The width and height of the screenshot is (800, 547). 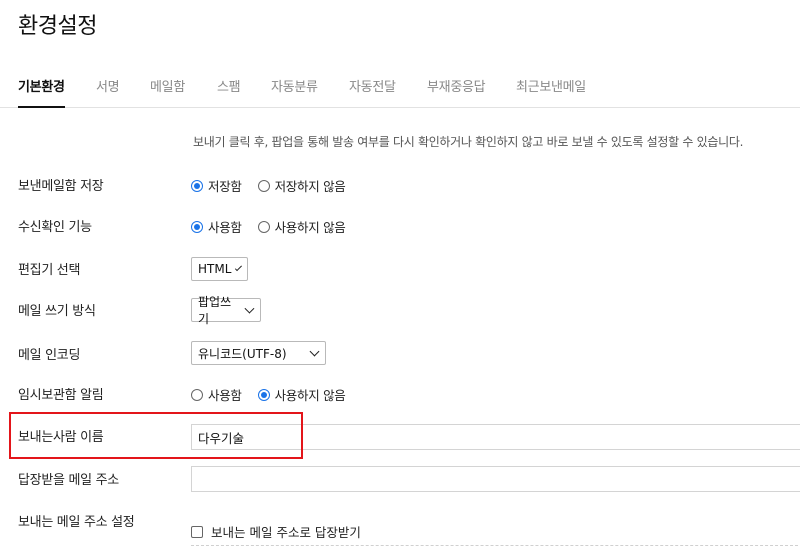 I want to click on save-sent-option-label: 저장하지 않음, so click(x=310, y=185).